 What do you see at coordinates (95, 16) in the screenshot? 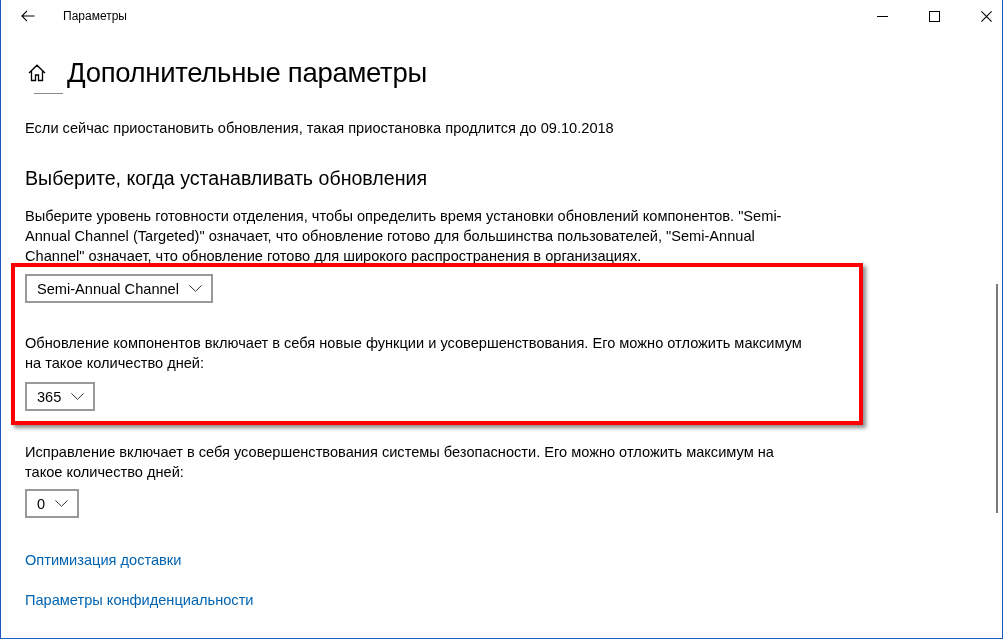
I see `window-title: Параметры` at bounding box center [95, 16].